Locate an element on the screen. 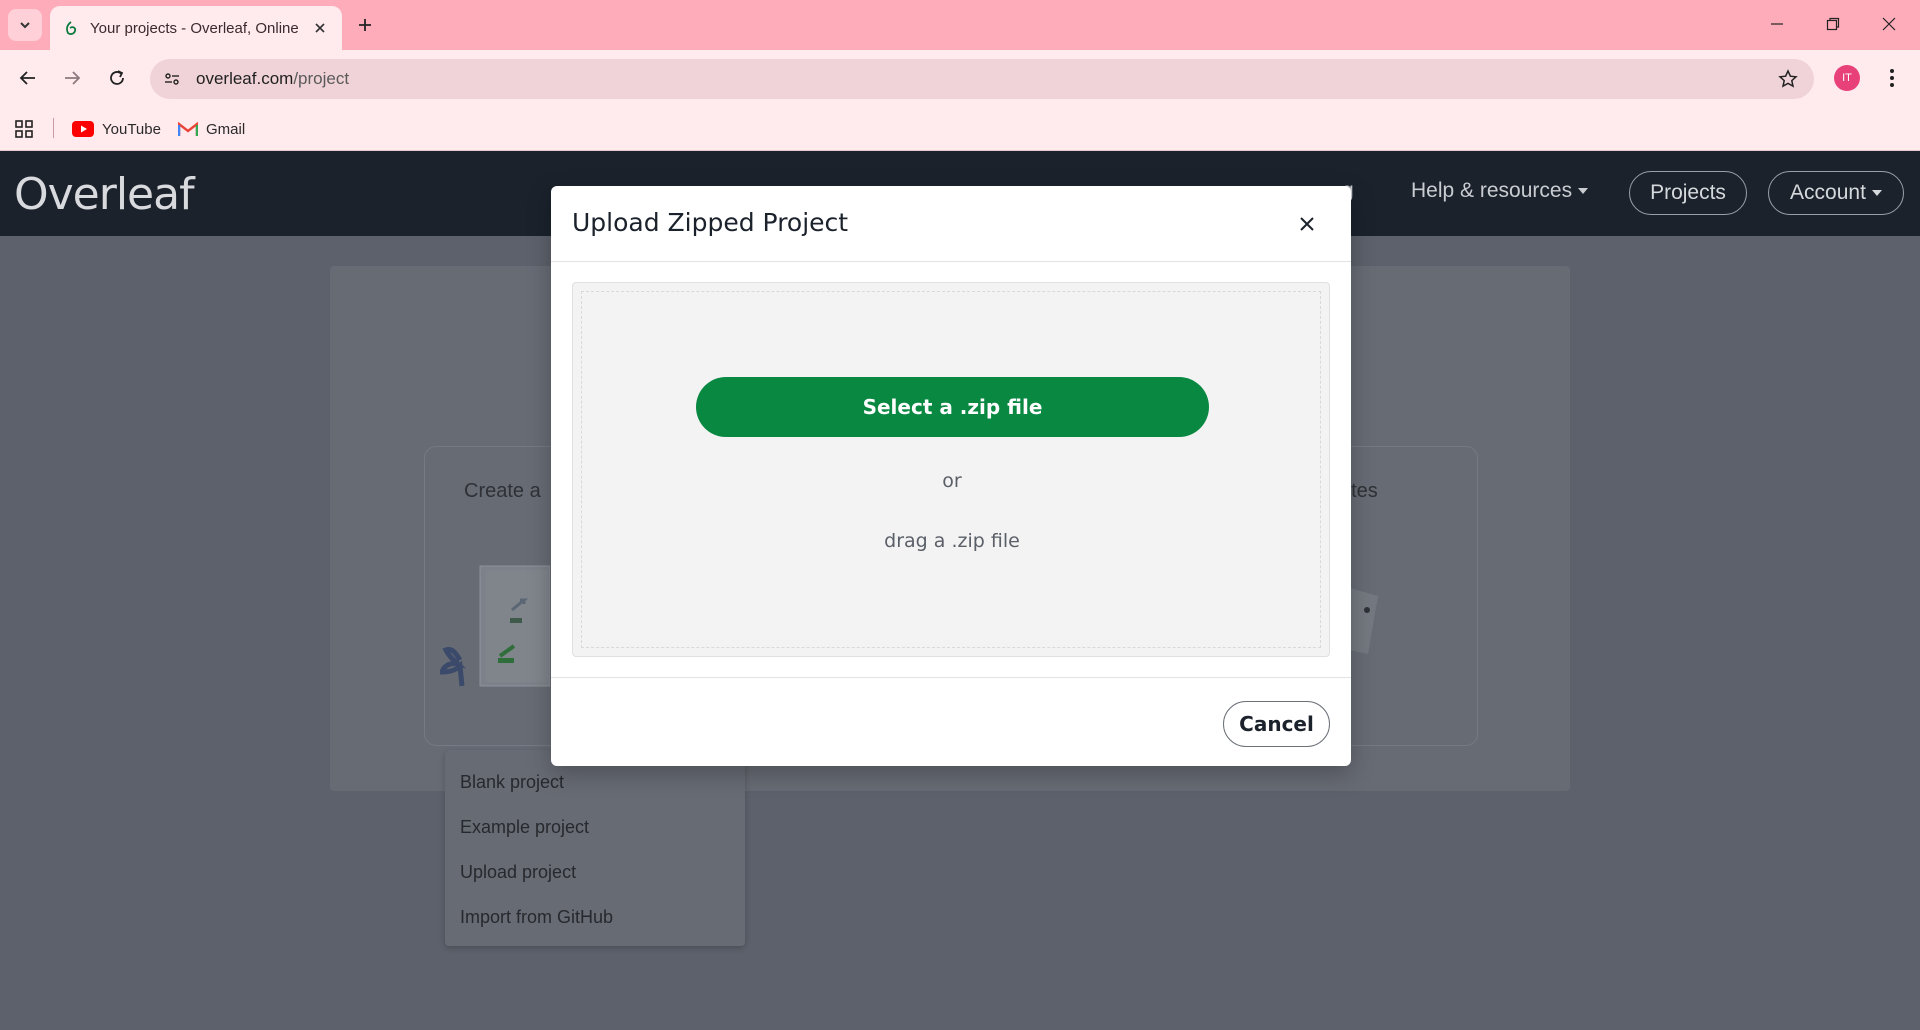 Image resolution: width=1920 pixels, height=1030 pixels. bookmark-gmail: Gmail is located at coordinates (211, 129).